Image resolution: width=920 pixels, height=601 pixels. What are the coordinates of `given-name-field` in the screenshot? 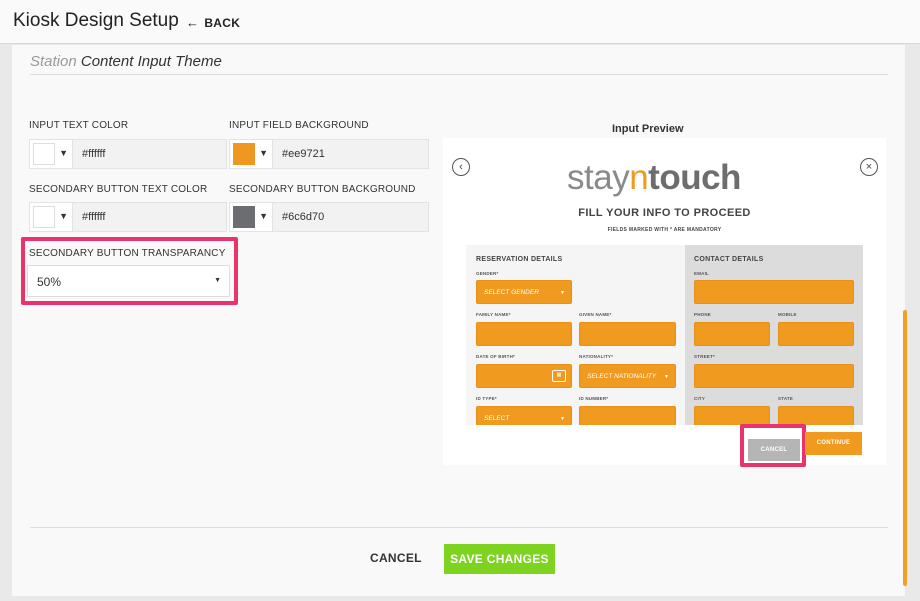 It's located at (627, 334).